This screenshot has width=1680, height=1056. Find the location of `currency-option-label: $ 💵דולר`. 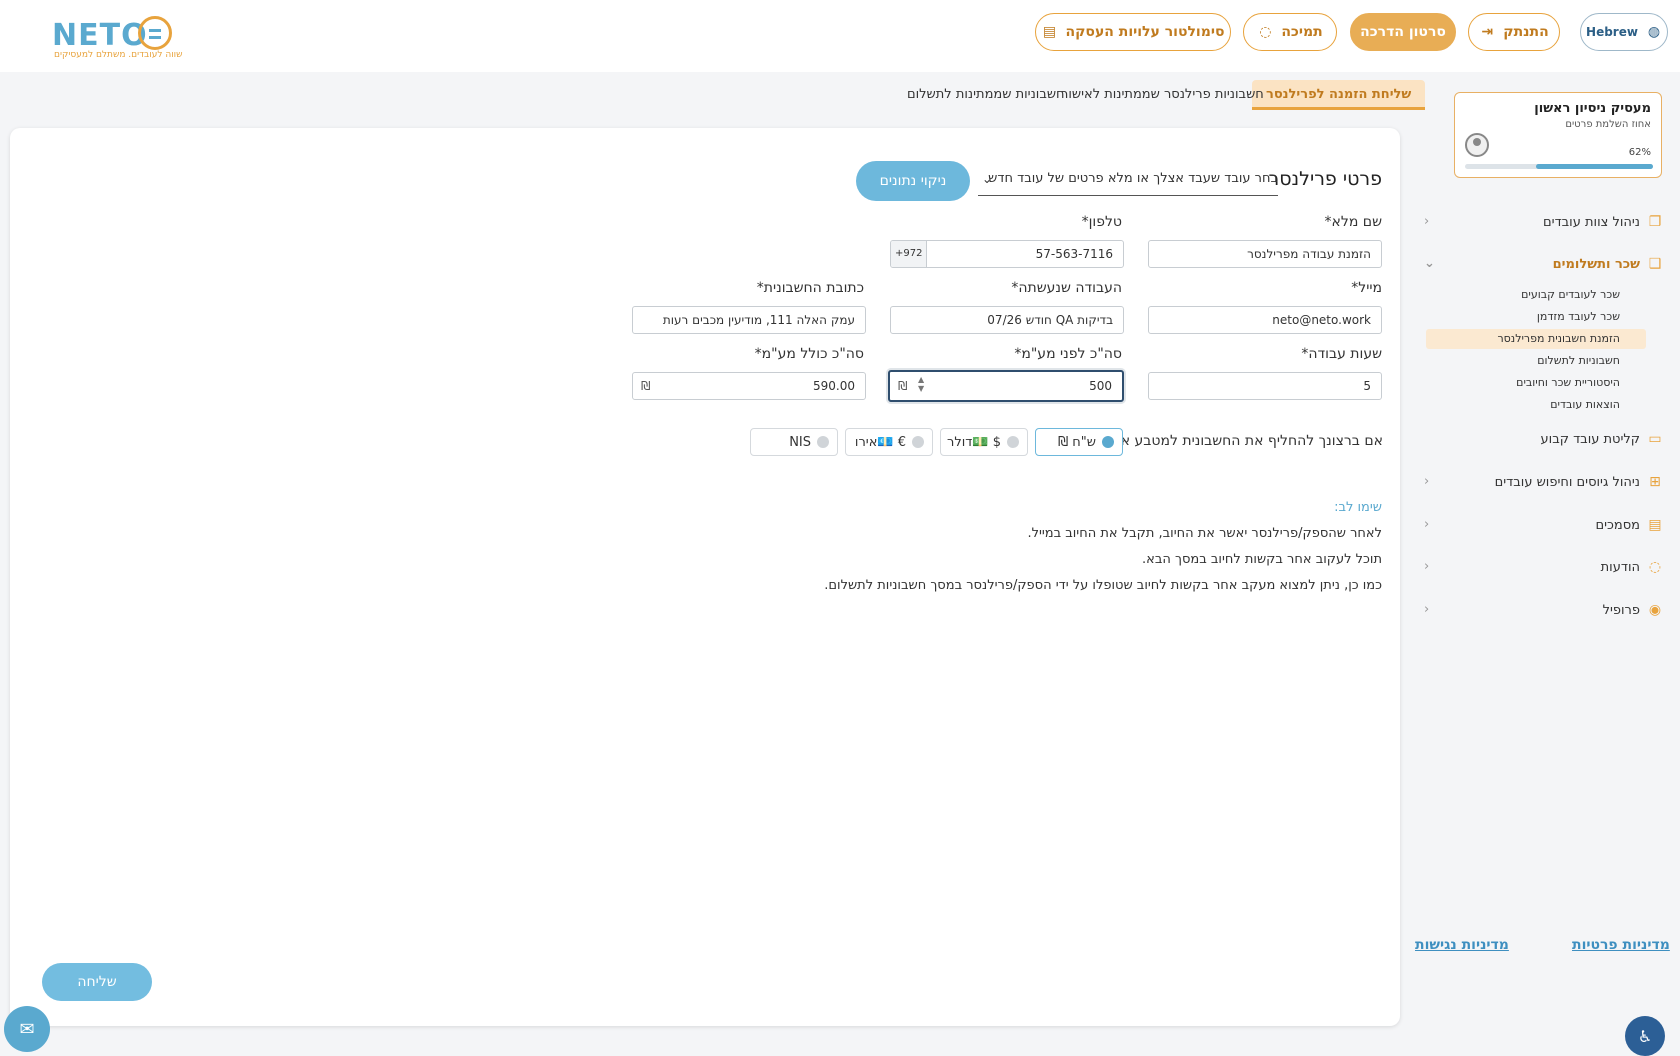

currency-option-label: $ 💵דולר is located at coordinates (974, 442).